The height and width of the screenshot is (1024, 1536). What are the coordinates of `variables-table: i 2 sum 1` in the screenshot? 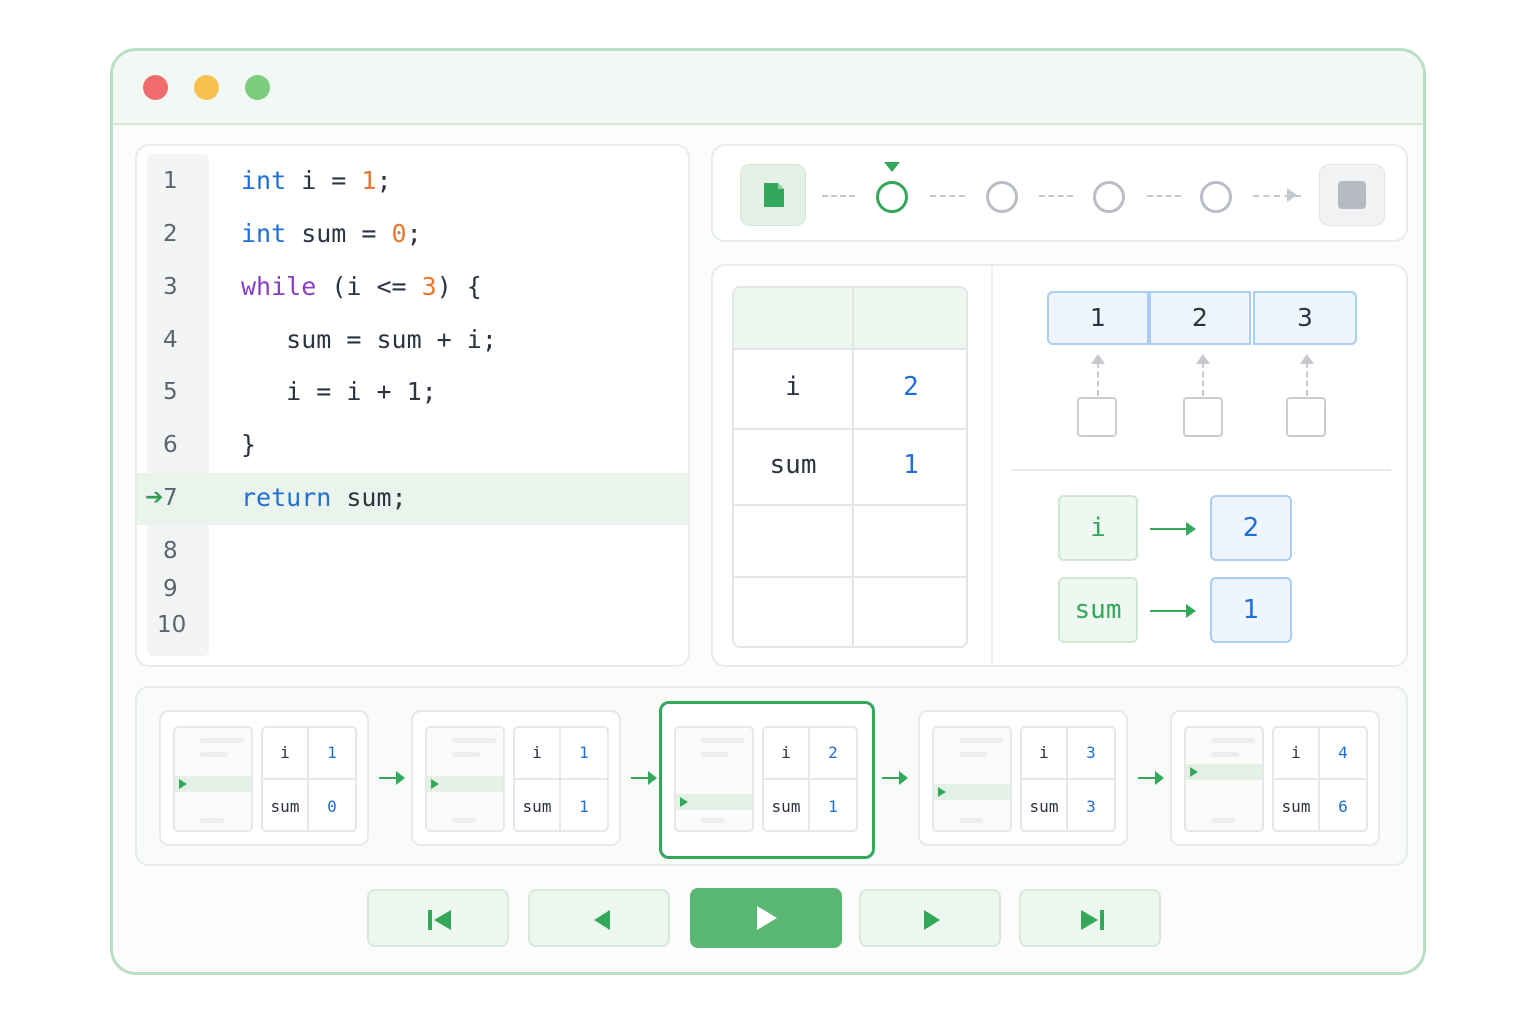 It's located at (850, 467).